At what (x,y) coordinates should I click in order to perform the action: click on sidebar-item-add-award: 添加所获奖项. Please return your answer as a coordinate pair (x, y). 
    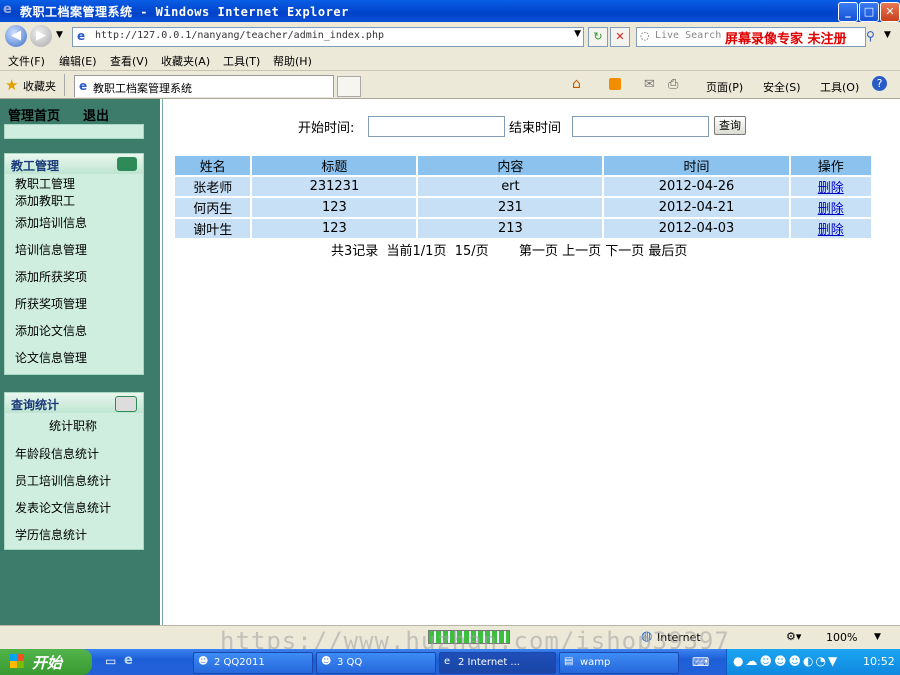
    Looking at the image, I should click on (51, 276).